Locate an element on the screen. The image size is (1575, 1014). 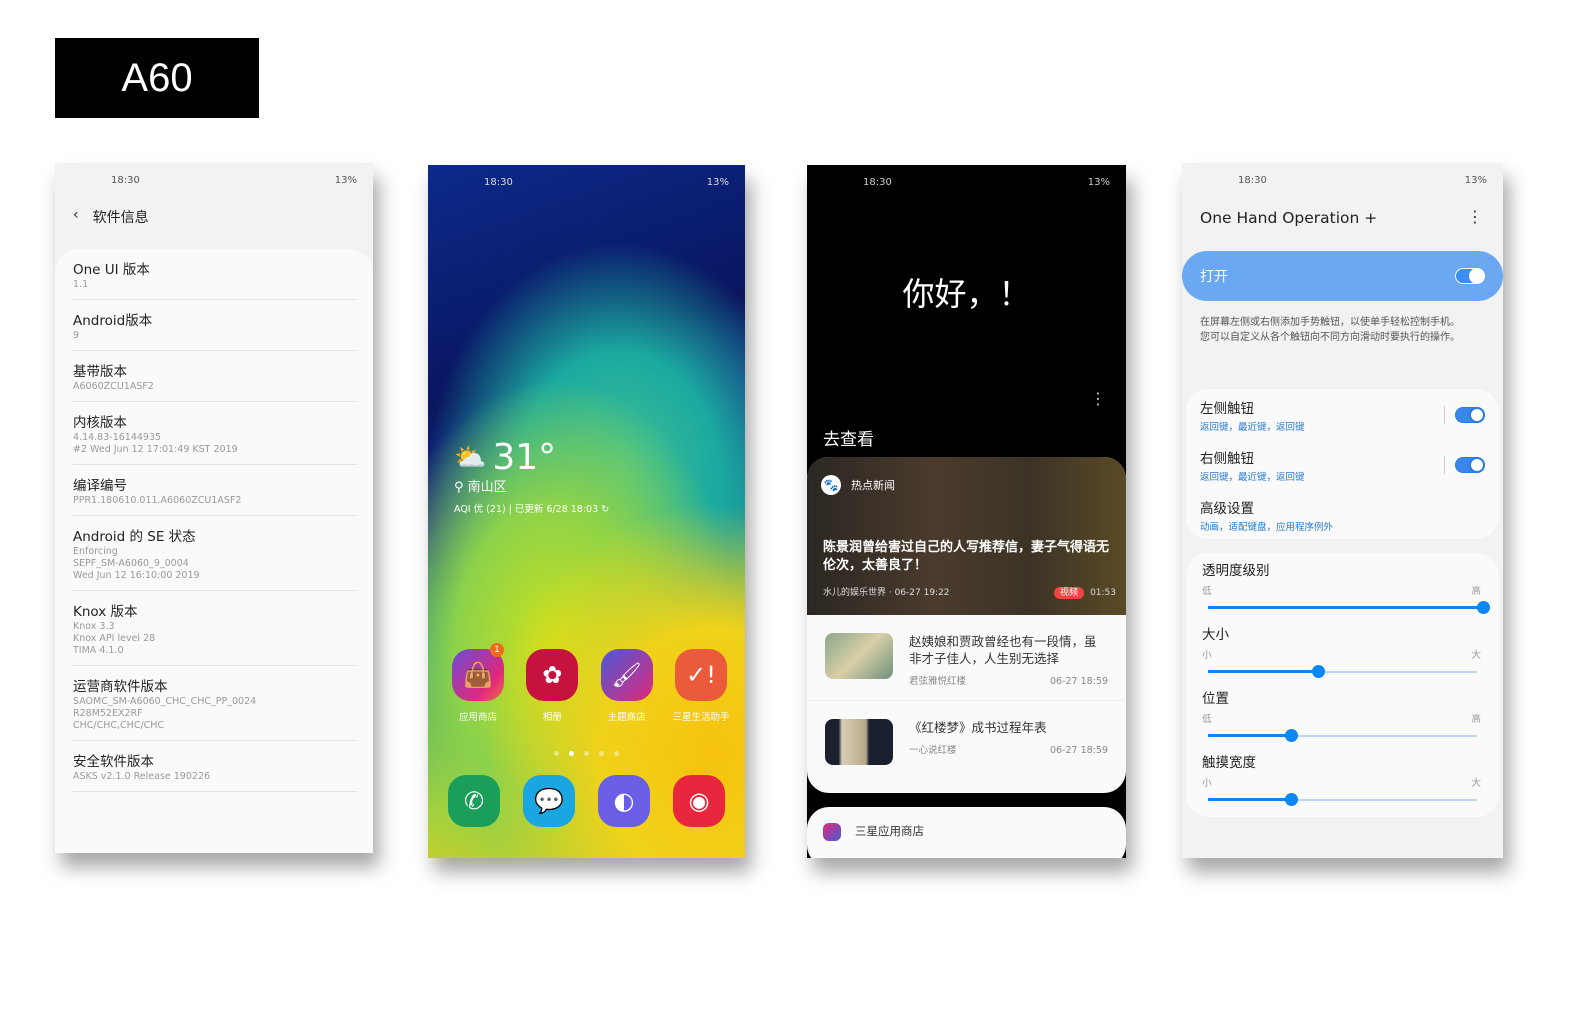
internet-icon: ◐ is located at coordinates (624, 801).